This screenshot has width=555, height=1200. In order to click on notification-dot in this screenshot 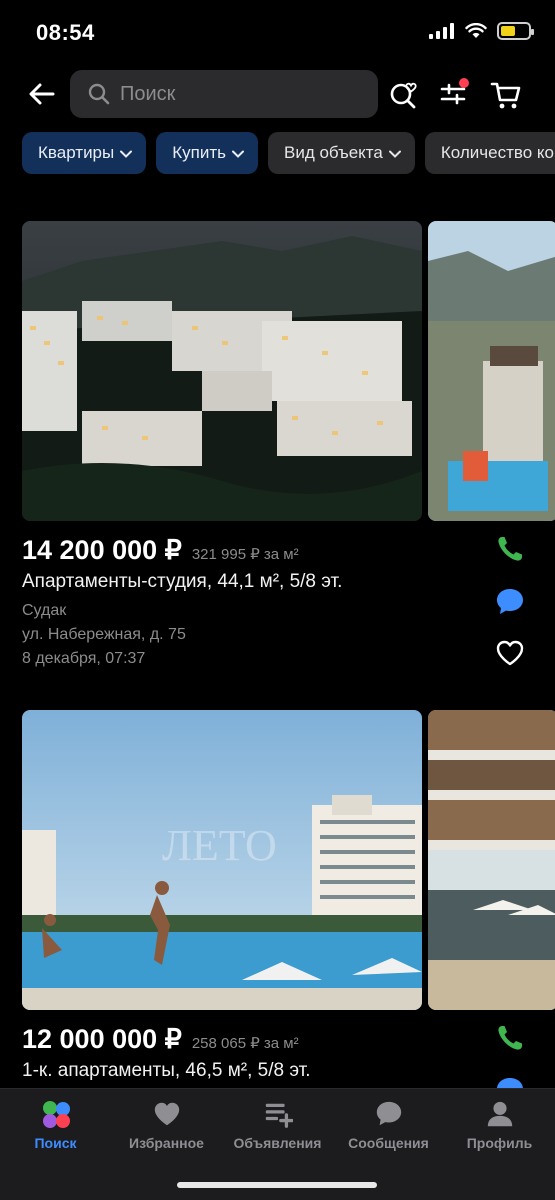, I will do `click(464, 83)`.